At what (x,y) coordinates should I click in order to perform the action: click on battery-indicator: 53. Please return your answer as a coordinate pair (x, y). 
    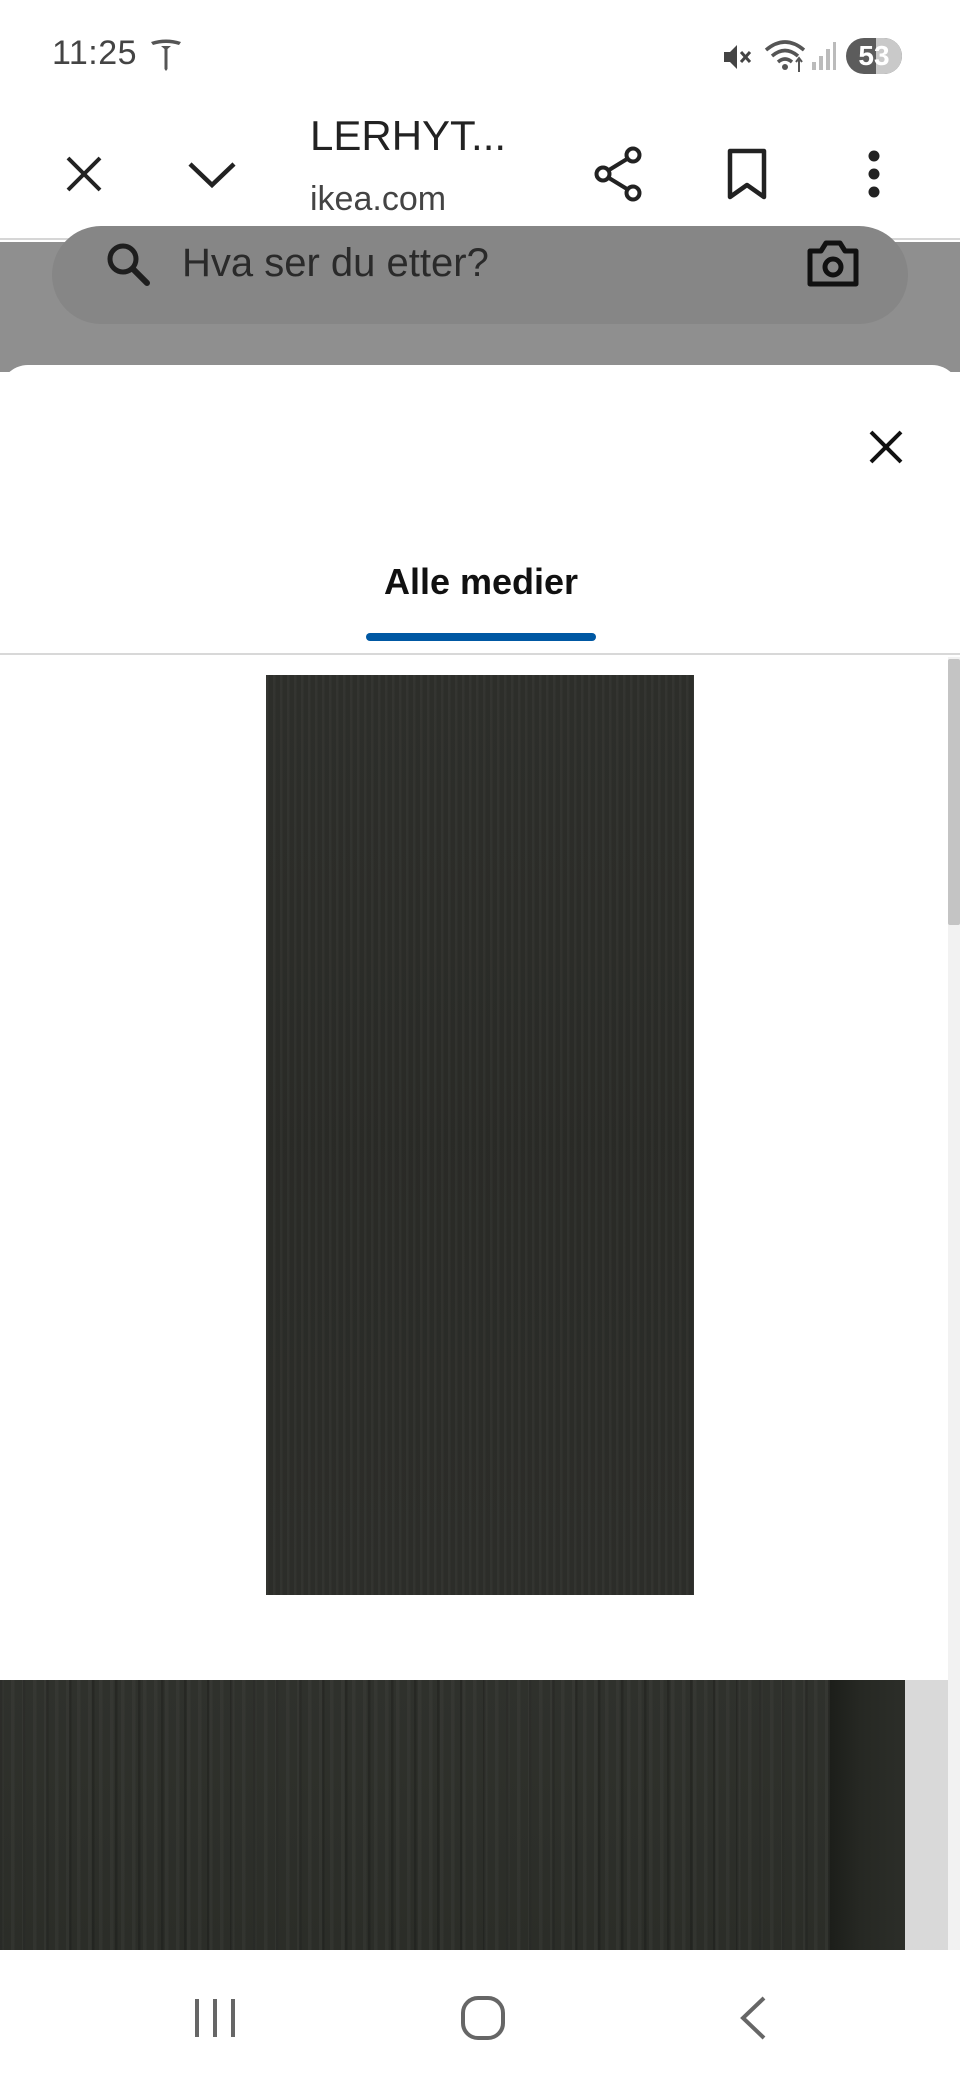
    Looking at the image, I should click on (874, 56).